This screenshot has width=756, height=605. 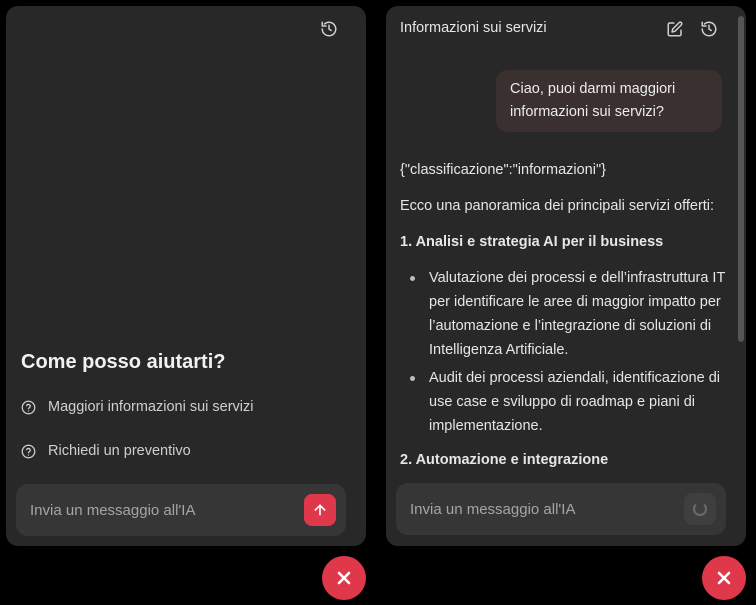 What do you see at coordinates (741, 179) in the screenshot?
I see `scrollbar` at bounding box center [741, 179].